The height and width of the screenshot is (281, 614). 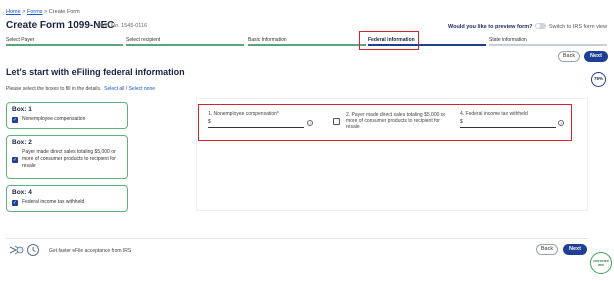 I want to click on irs-form-view-toggle, so click(x=540, y=26).